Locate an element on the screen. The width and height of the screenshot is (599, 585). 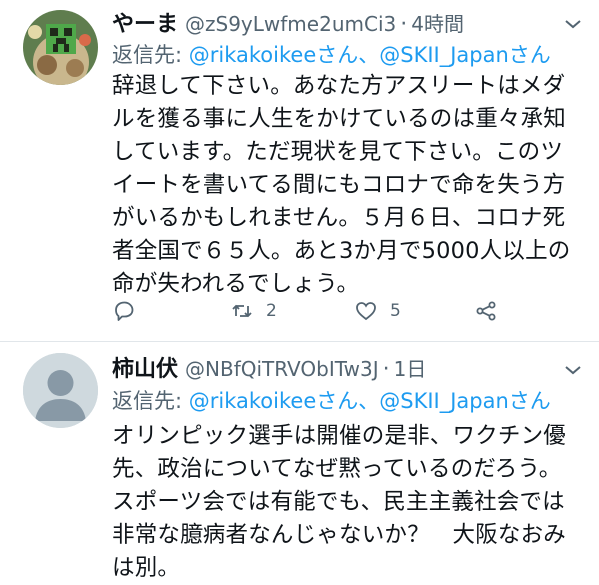
avatar-image is located at coordinates (60, 47).